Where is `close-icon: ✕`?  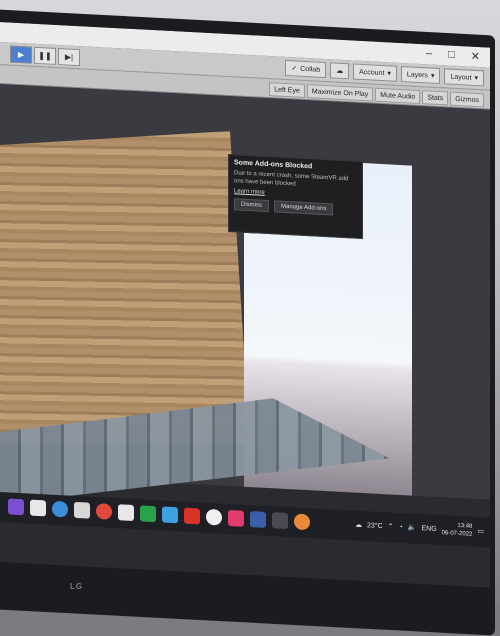 close-icon: ✕ is located at coordinates (475, 56).